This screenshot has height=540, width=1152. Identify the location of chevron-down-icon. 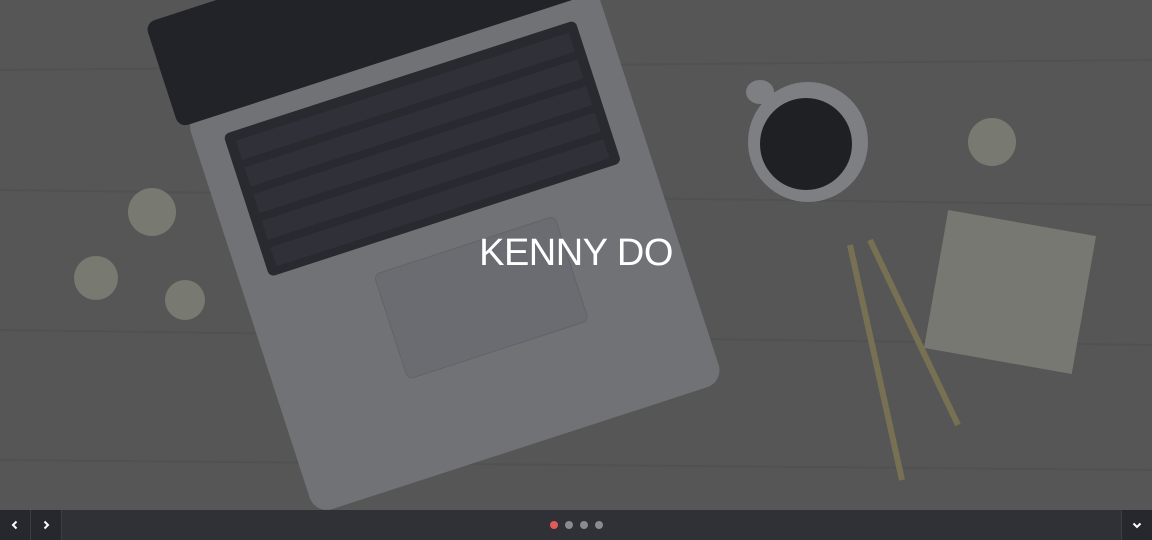
(1137, 525).